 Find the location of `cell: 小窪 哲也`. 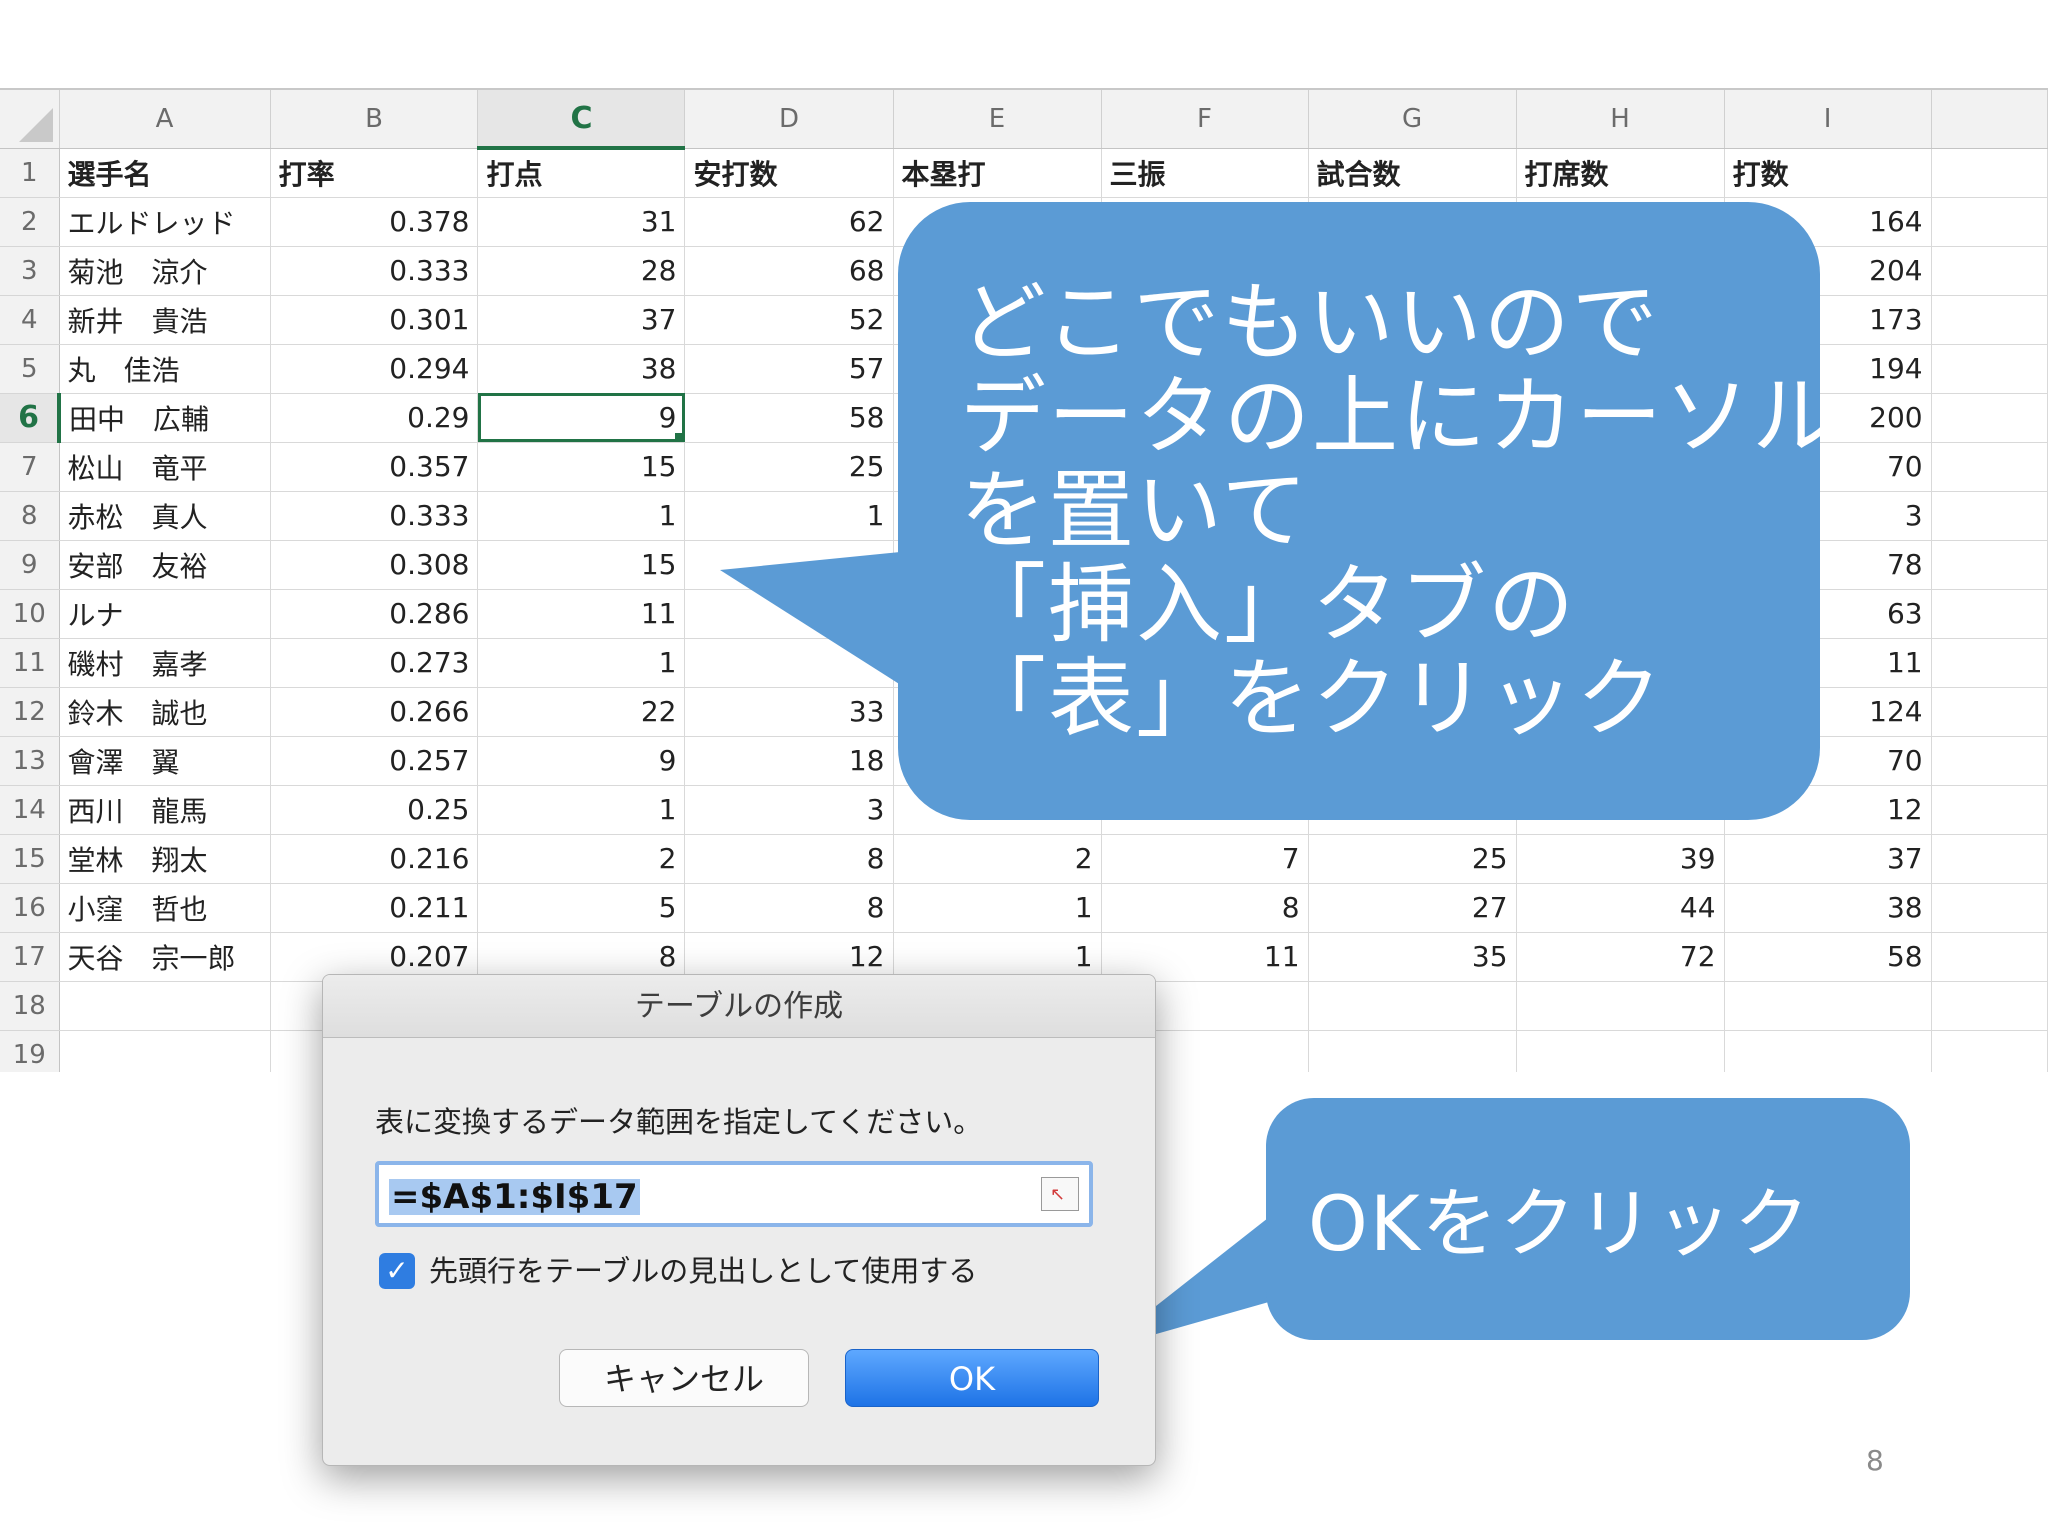

cell: 小窪 哲也 is located at coordinates (165, 908).